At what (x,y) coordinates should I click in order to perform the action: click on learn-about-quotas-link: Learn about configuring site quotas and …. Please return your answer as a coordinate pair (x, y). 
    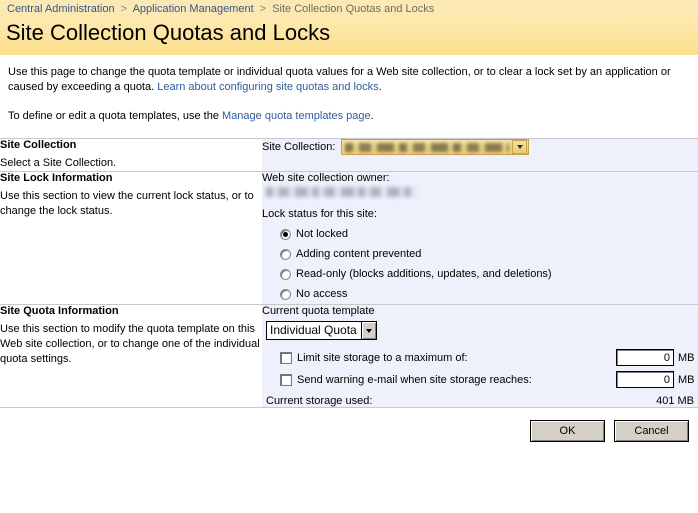
    Looking at the image, I should click on (267, 87).